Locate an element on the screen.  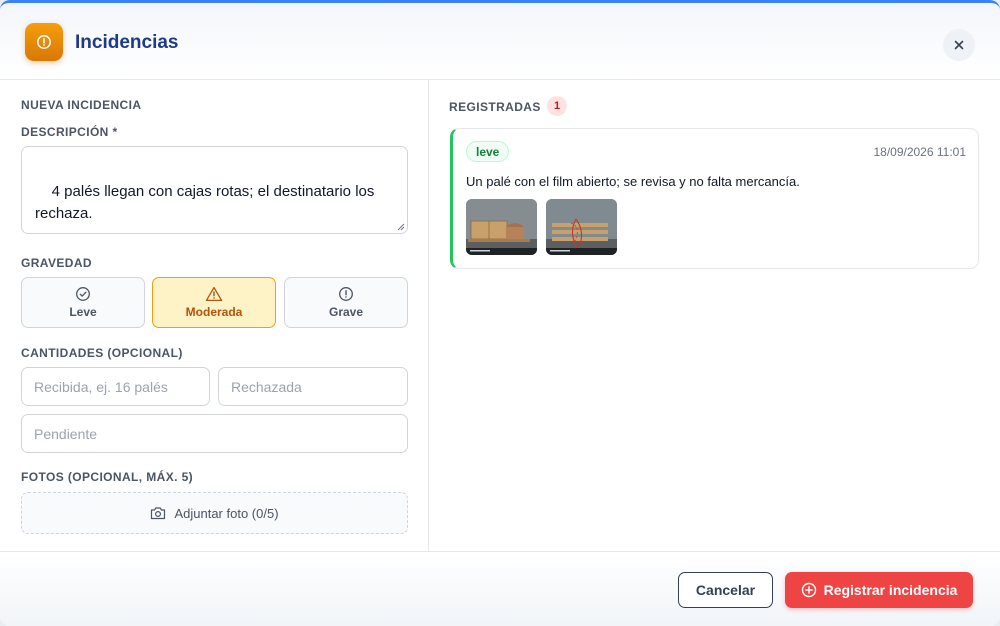
attach-photo-label: Adjuntar foto (0/5) is located at coordinates (226, 513).